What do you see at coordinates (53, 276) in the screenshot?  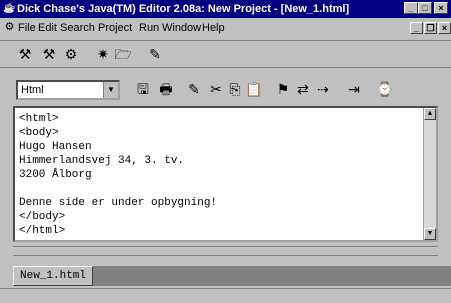 I see `tab-new-1-html: New_1.html` at bounding box center [53, 276].